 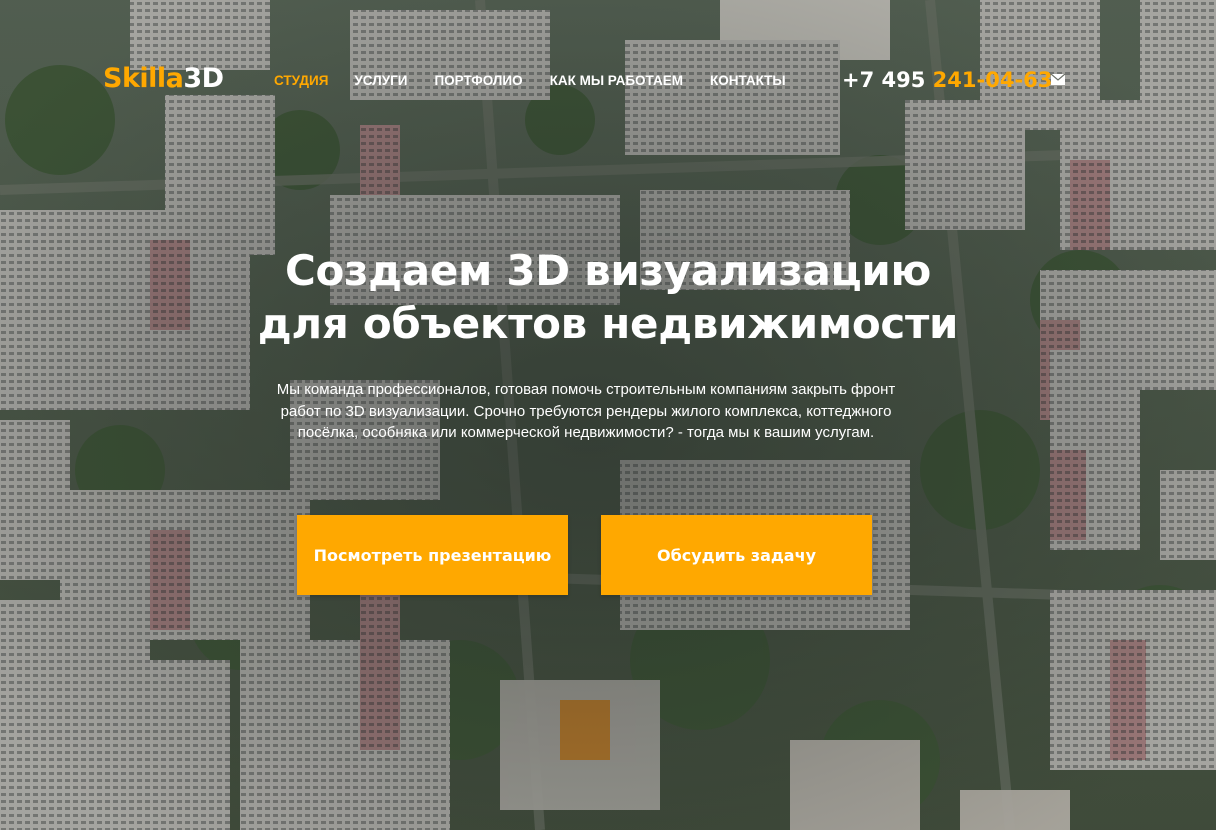 I want to click on discuss-task-button: Обсудить задачу, so click(x=736, y=555).